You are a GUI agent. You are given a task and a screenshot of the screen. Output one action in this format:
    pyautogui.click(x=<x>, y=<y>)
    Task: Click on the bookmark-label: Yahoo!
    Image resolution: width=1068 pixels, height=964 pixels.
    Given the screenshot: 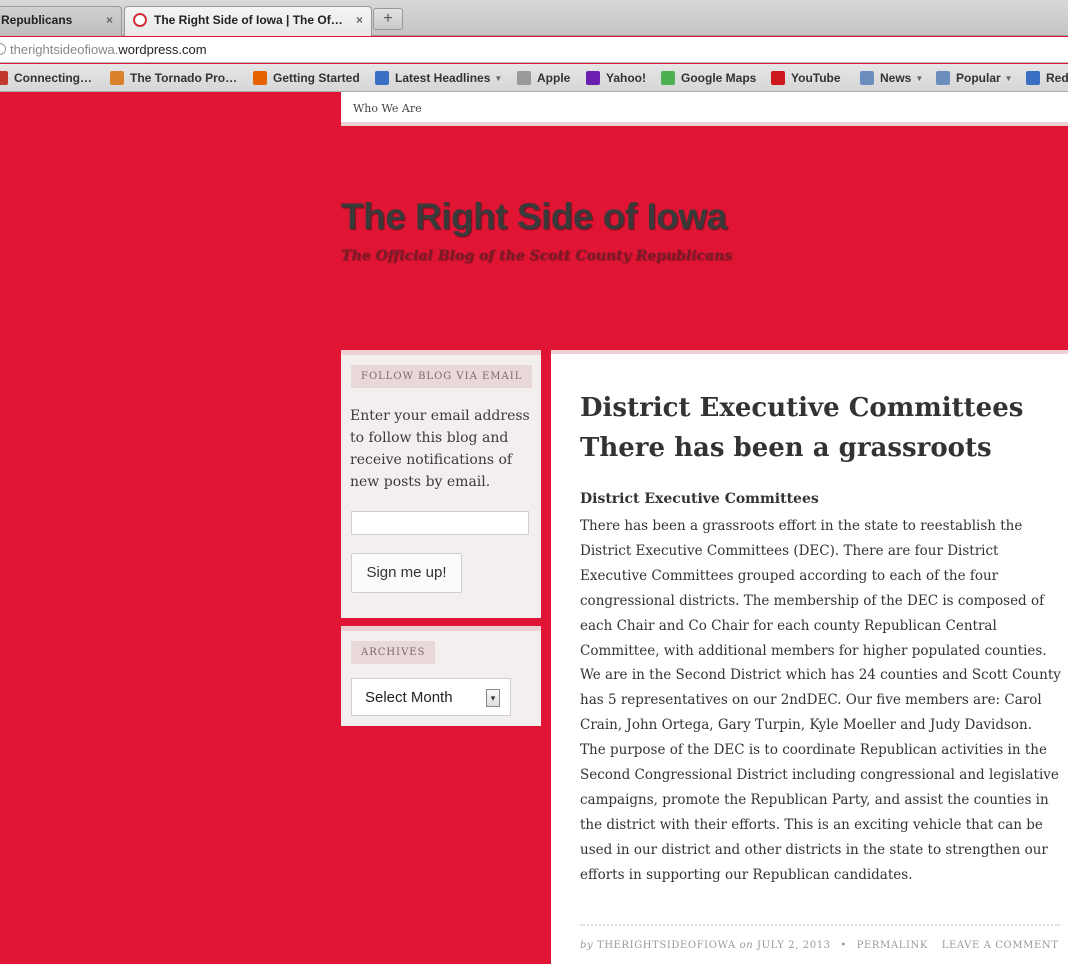 What is the action you would take?
    pyautogui.click(x=626, y=78)
    